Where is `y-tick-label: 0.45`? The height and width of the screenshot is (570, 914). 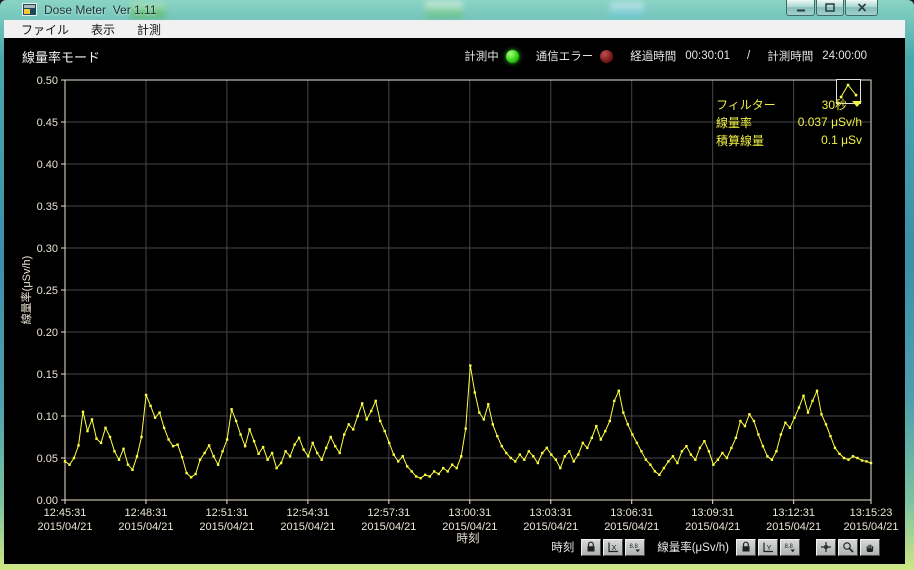 y-tick-label: 0.45 is located at coordinates (47, 123).